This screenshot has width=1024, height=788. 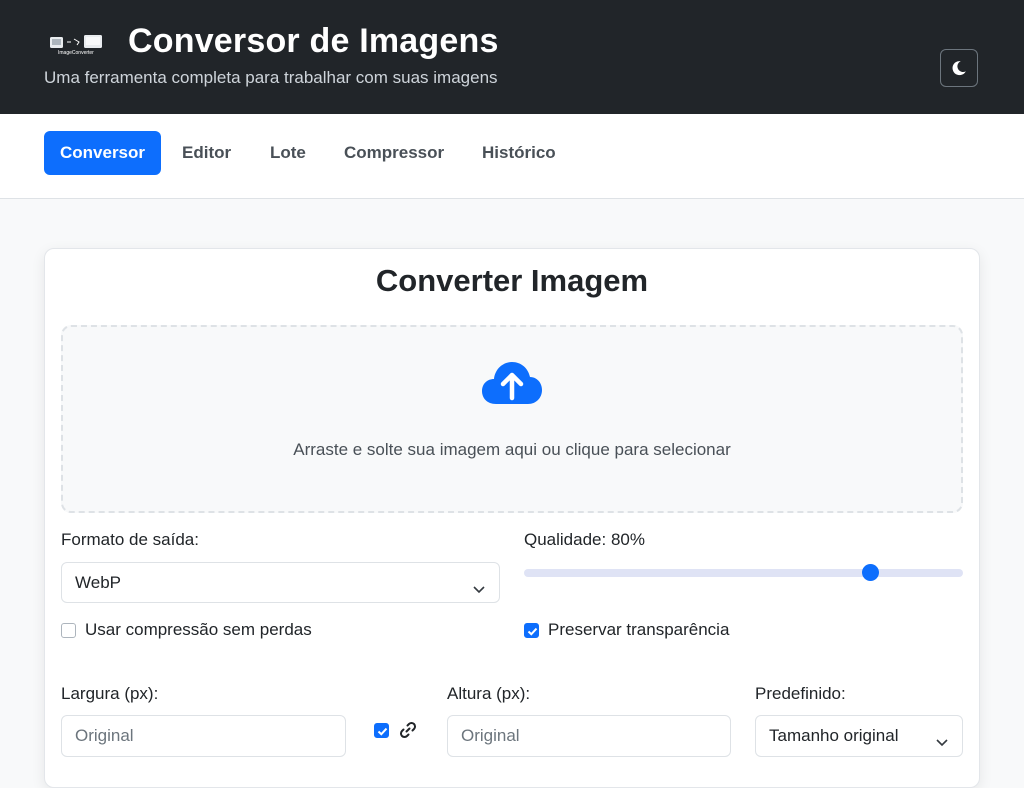 What do you see at coordinates (589, 736) in the screenshot?
I see `height-input: Original` at bounding box center [589, 736].